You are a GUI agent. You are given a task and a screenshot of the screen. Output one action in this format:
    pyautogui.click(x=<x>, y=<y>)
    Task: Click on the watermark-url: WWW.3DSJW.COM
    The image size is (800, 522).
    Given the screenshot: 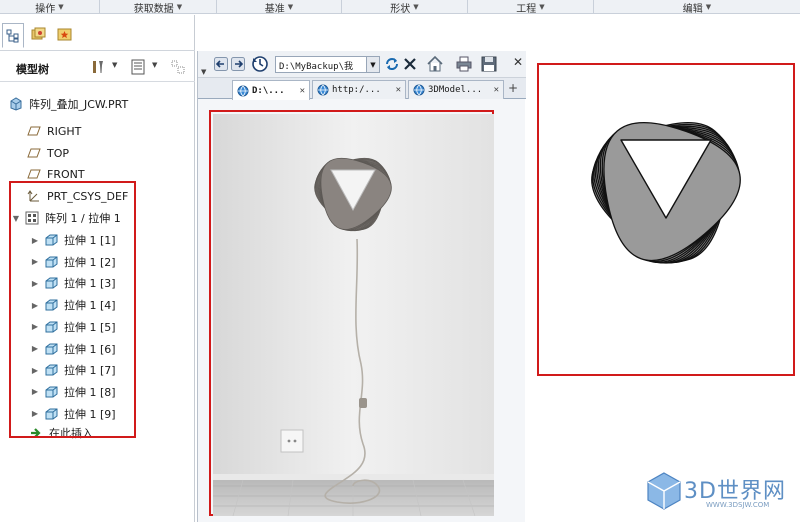 What is the action you would take?
    pyautogui.click(x=738, y=505)
    